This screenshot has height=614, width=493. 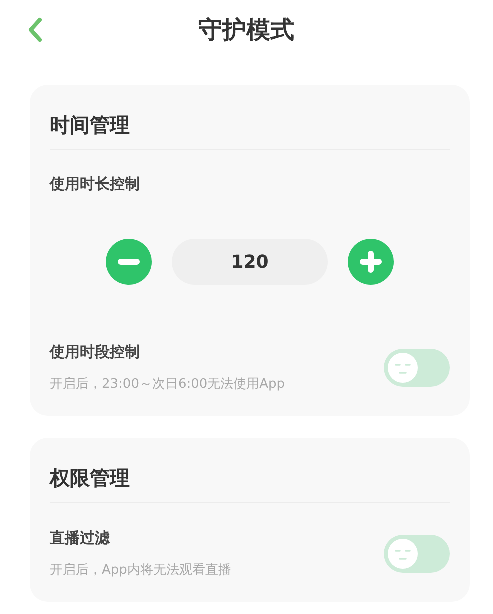 I want to click on setting-label: 使用时长控制, so click(x=95, y=184).